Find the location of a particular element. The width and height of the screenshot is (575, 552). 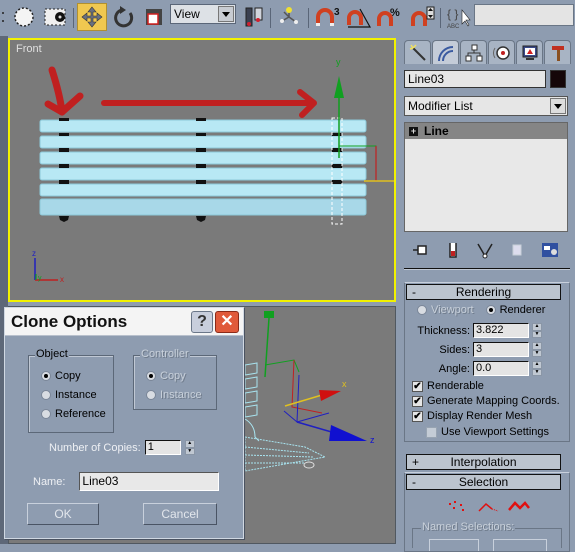

gizmo-y-arrowhead is located at coordinates (339, 87).